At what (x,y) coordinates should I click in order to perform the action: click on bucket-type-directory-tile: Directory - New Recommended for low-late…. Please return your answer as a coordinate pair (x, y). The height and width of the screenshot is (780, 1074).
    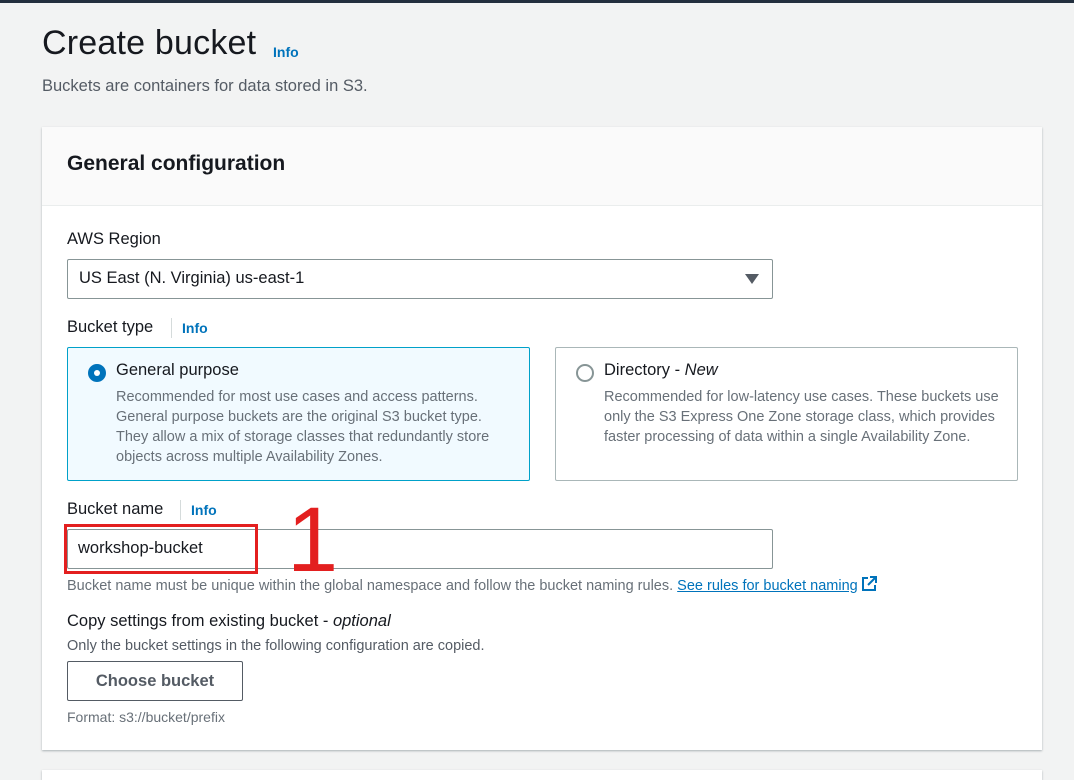
    Looking at the image, I should click on (786, 414).